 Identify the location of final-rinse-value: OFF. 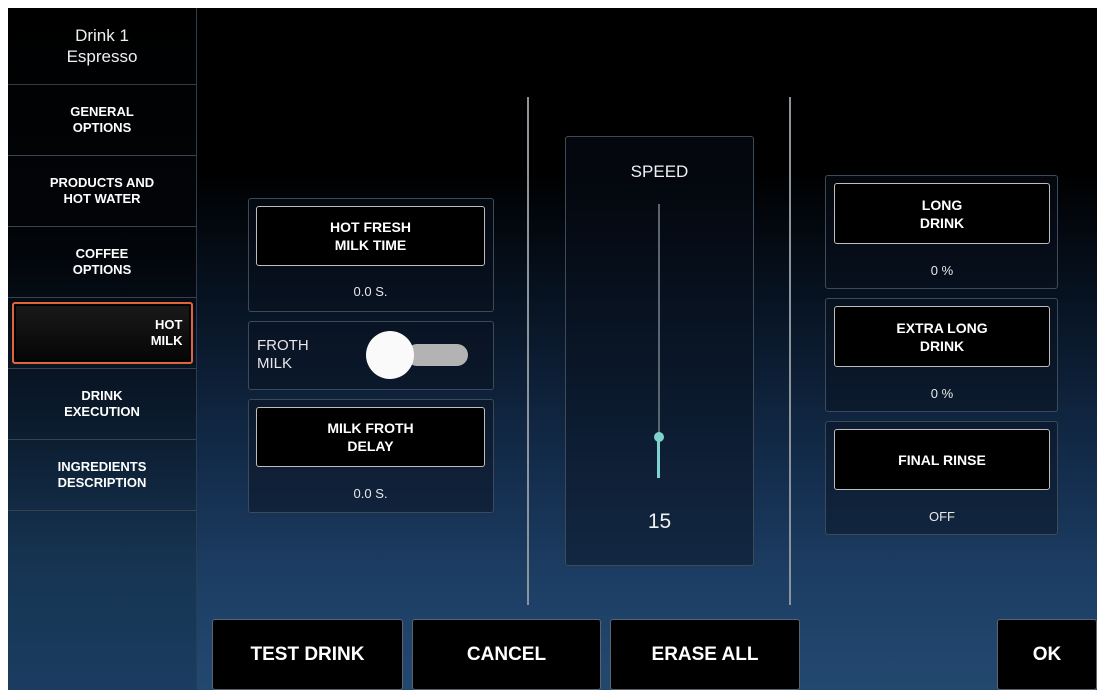
(942, 516).